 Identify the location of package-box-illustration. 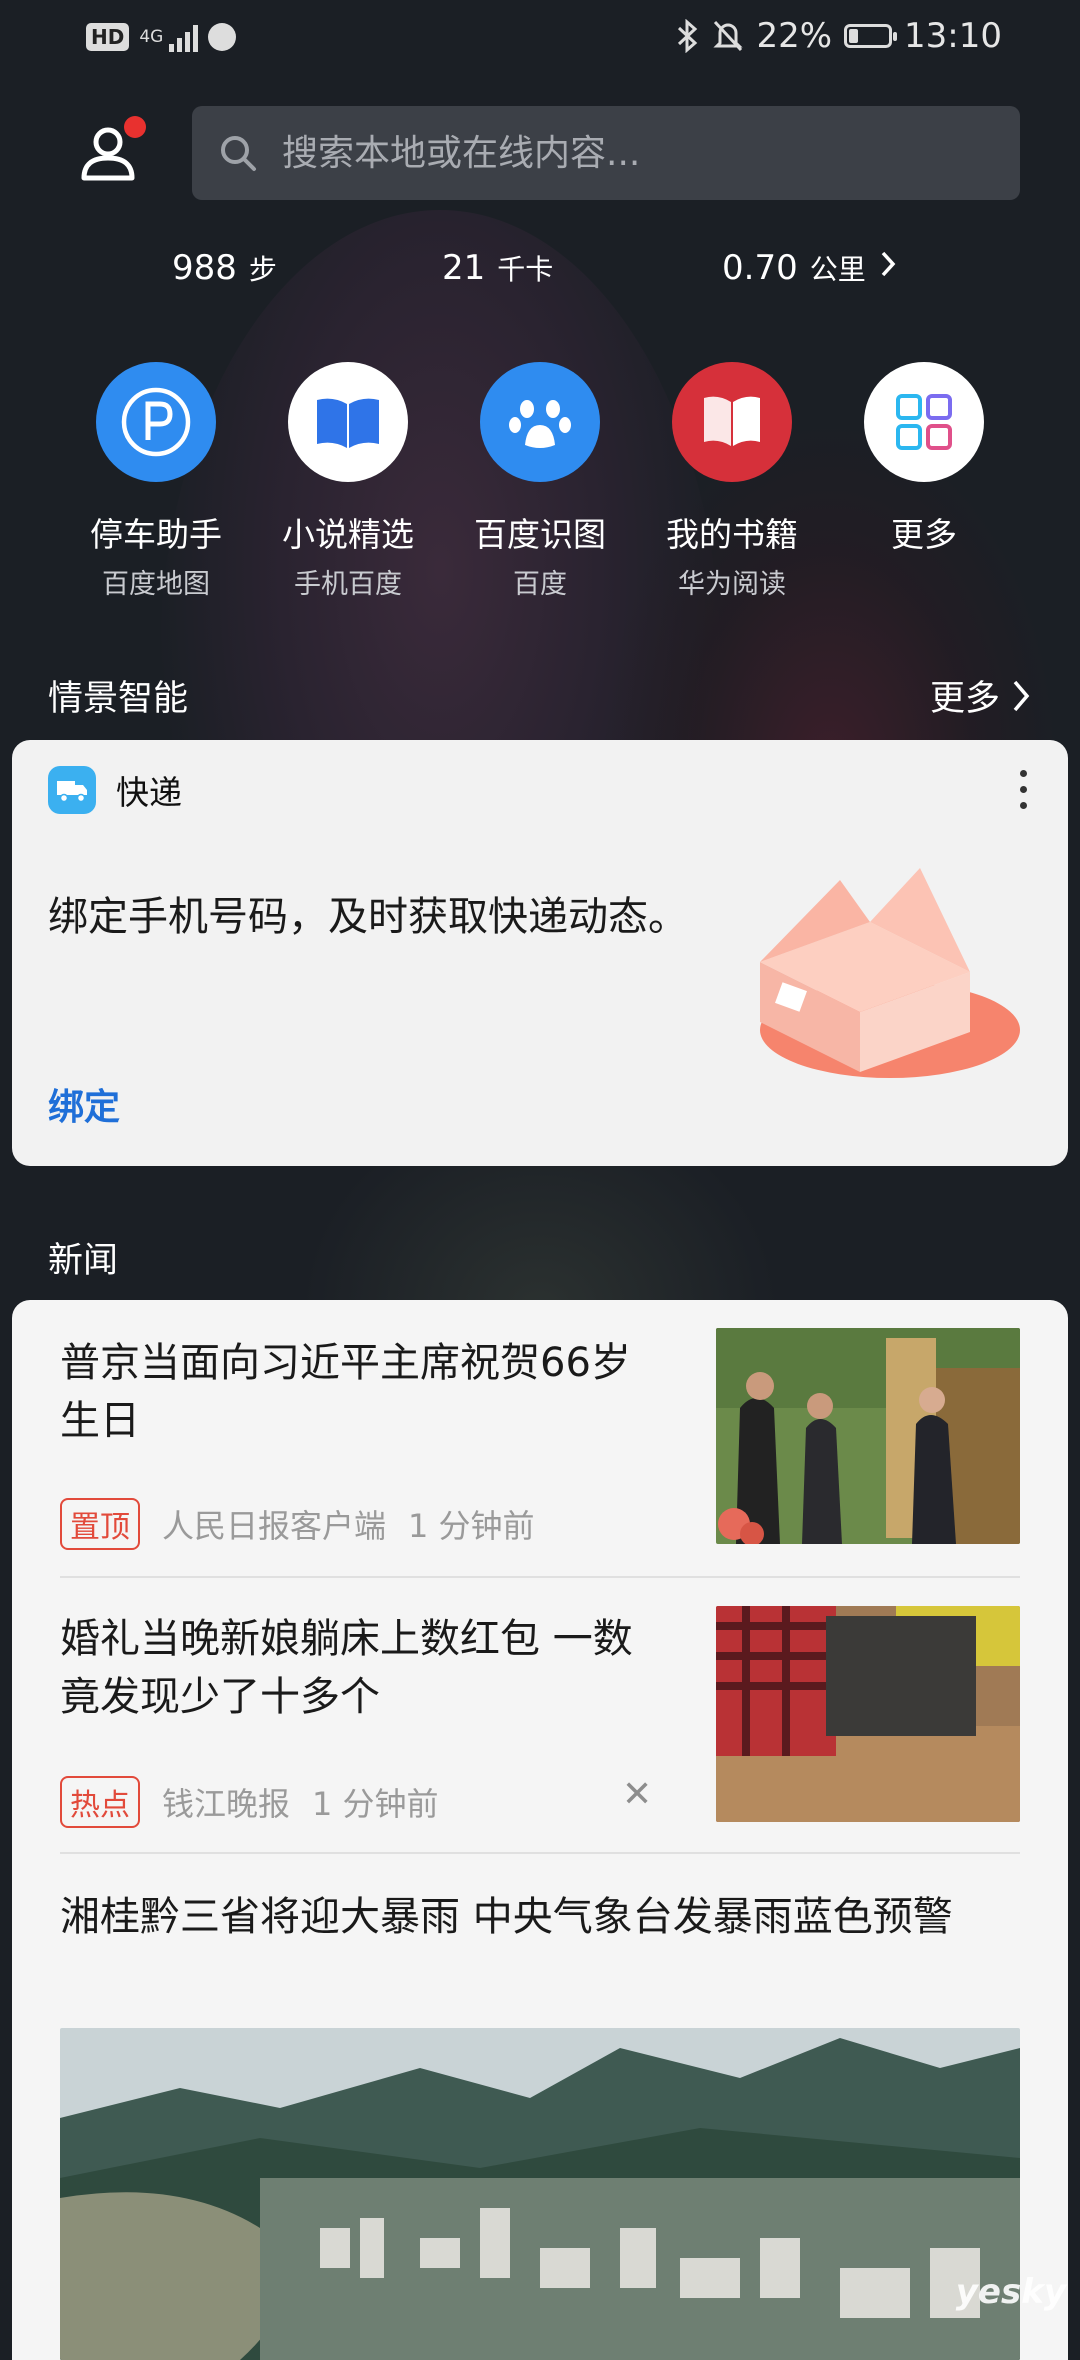
(890, 973).